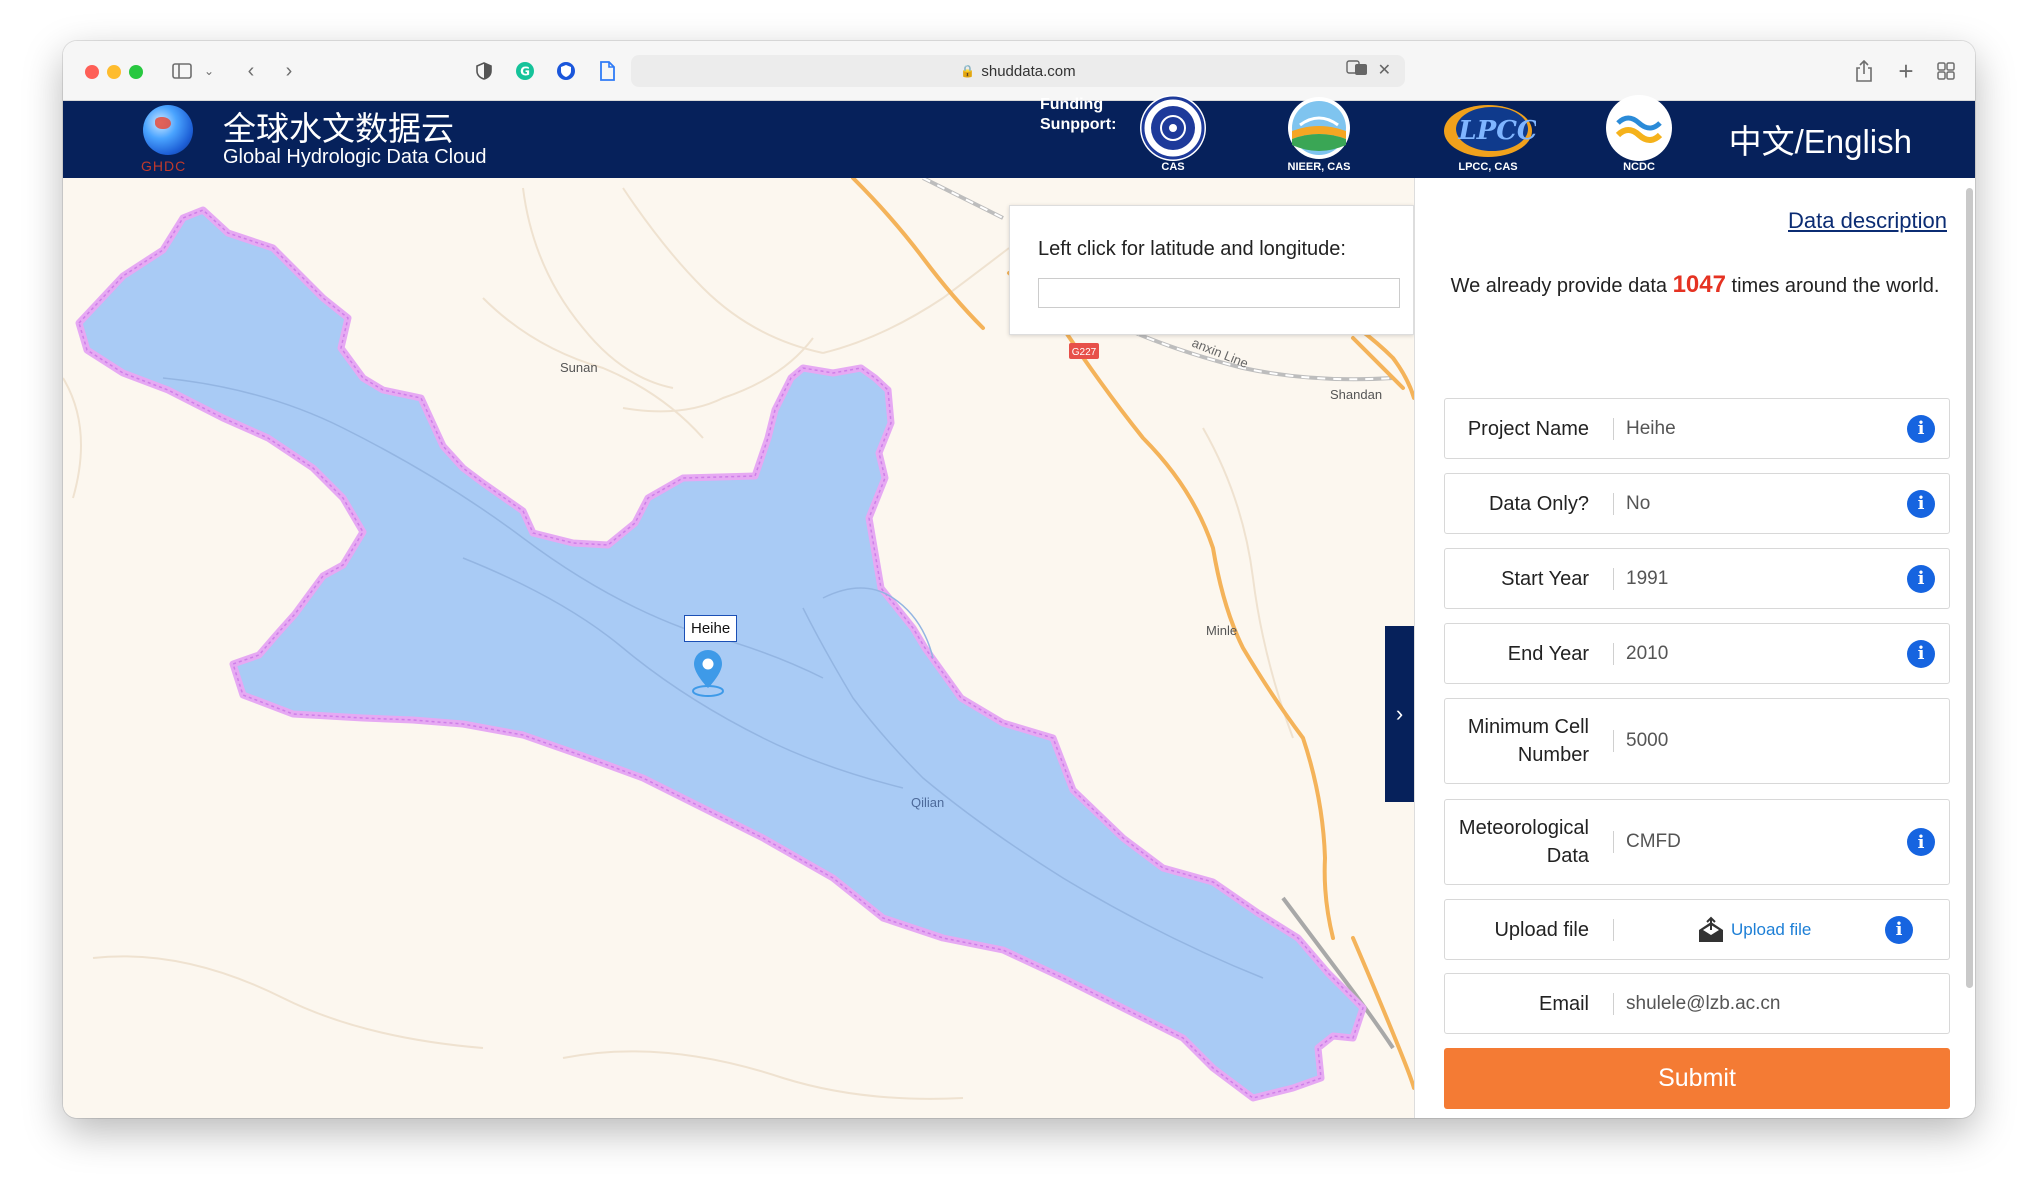  I want to click on tab-overview-icon, so click(1946, 71).